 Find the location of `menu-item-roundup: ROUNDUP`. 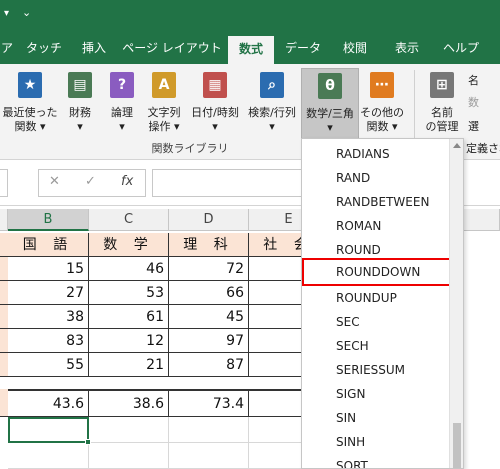

menu-item-roundup: ROUNDUP is located at coordinates (376, 298).